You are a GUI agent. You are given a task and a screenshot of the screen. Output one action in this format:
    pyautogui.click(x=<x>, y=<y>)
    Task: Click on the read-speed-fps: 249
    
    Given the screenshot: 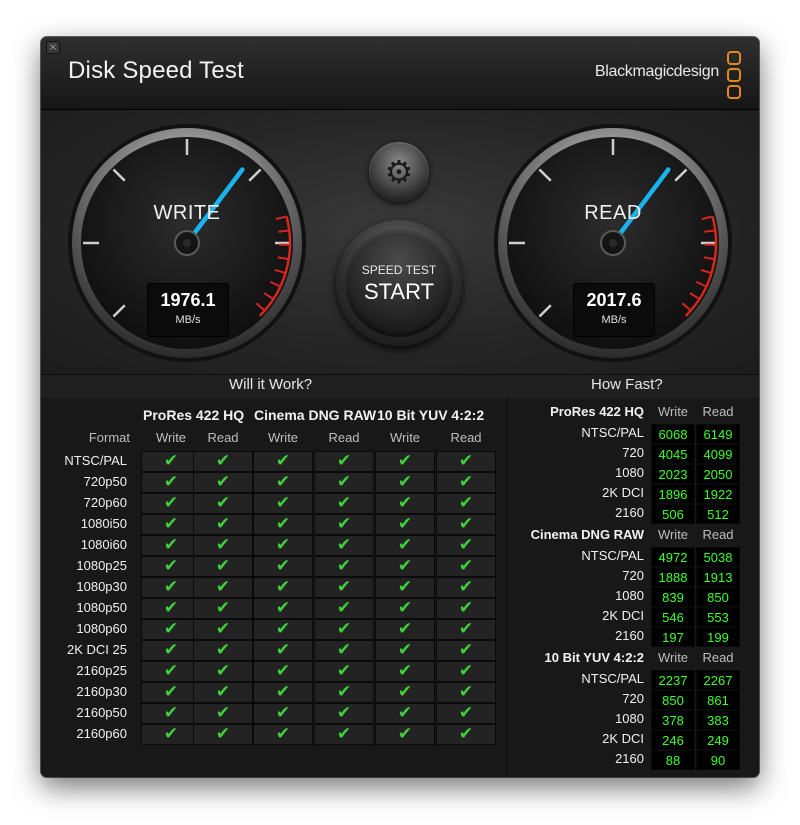 What is the action you would take?
    pyautogui.click(x=718, y=740)
    